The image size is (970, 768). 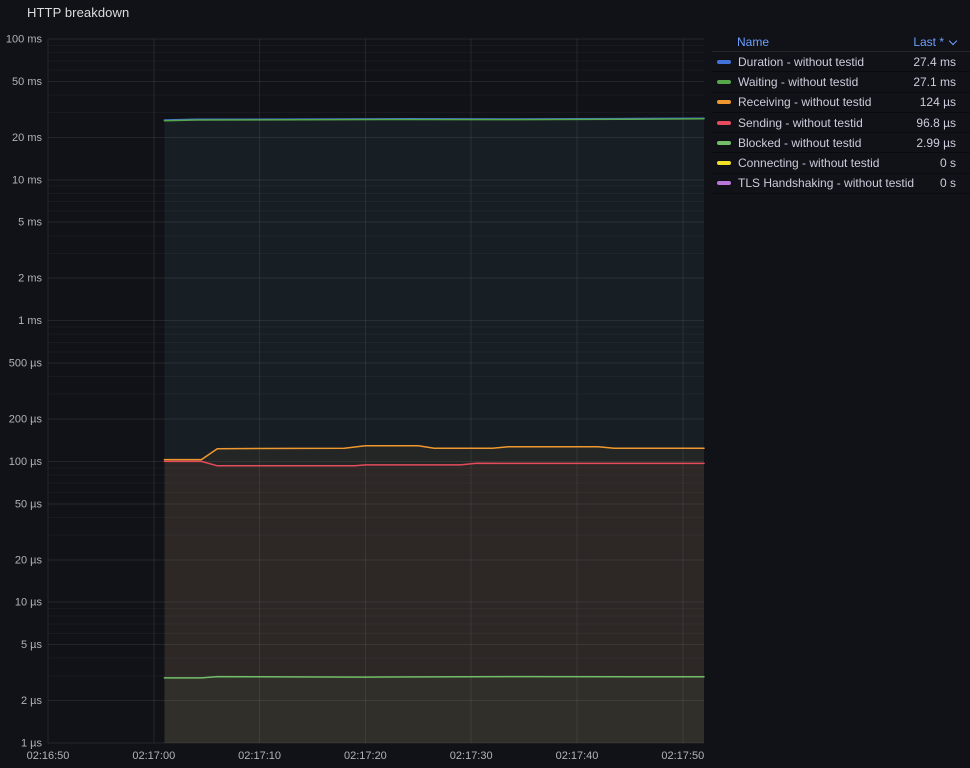 What do you see at coordinates (934, 61) in the screenshot?
I see `series-last-value: 27.4 ms` at bounding box center [934, 61].